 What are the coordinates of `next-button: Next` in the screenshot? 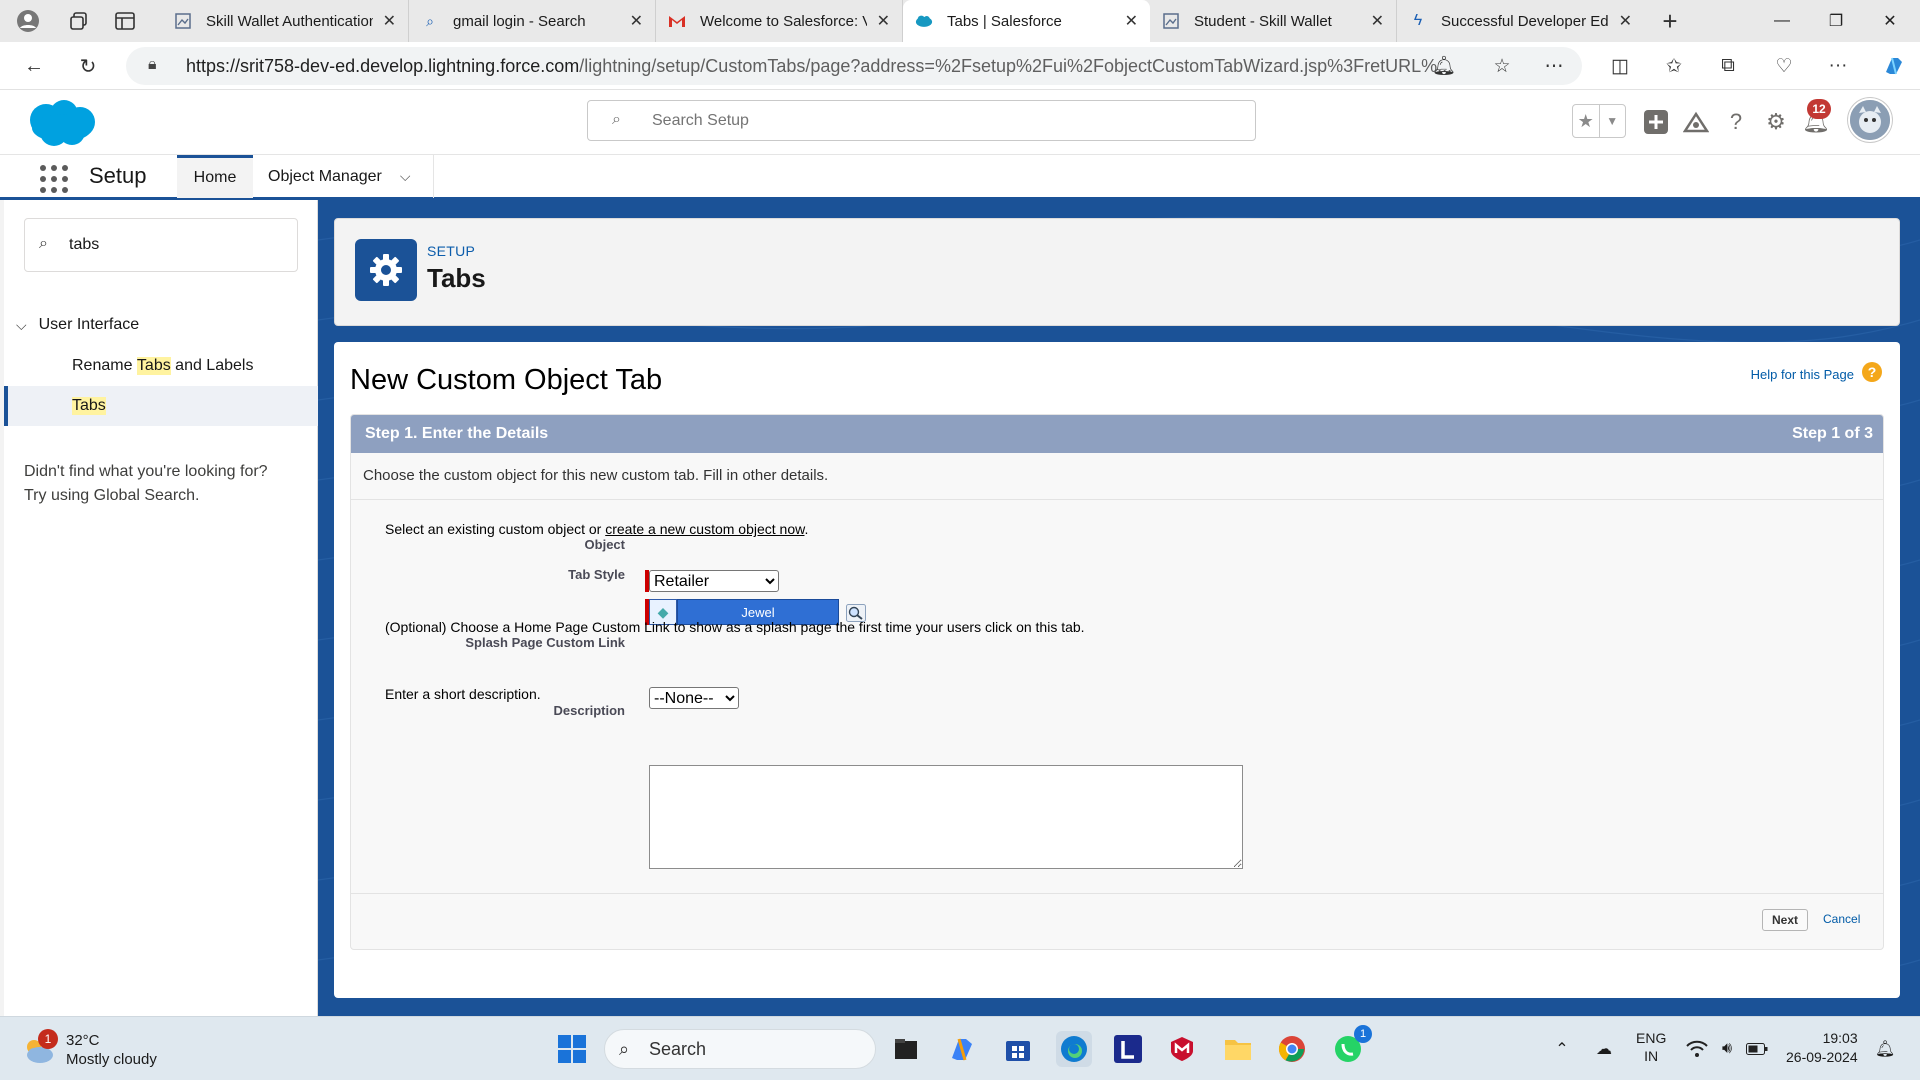 It's located at (1785, 920).